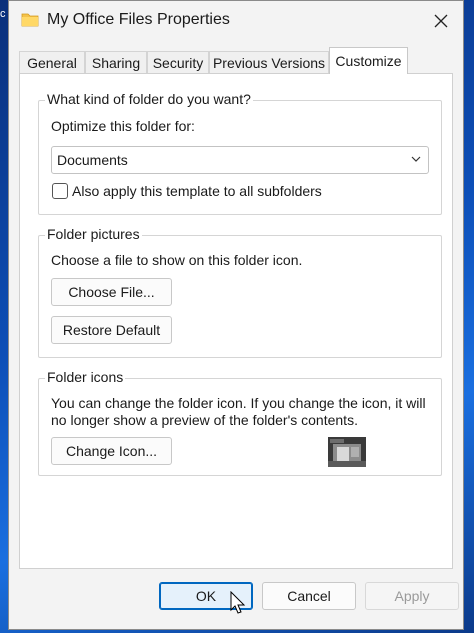 This screenshot has width=474, height=633. What do you see at coordinates (111, 330) in the screenshot?
I see `restore-default-button: Restore Default` at bounding box center [111, 330].